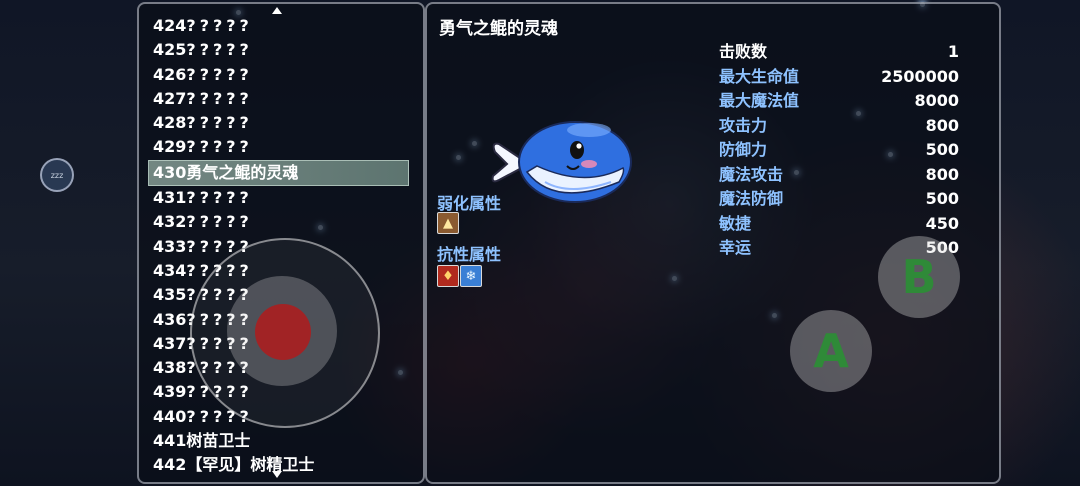  Describe the element at coordinates (170, 222) in the screenshot. I see `entry-number: 432` at that location.